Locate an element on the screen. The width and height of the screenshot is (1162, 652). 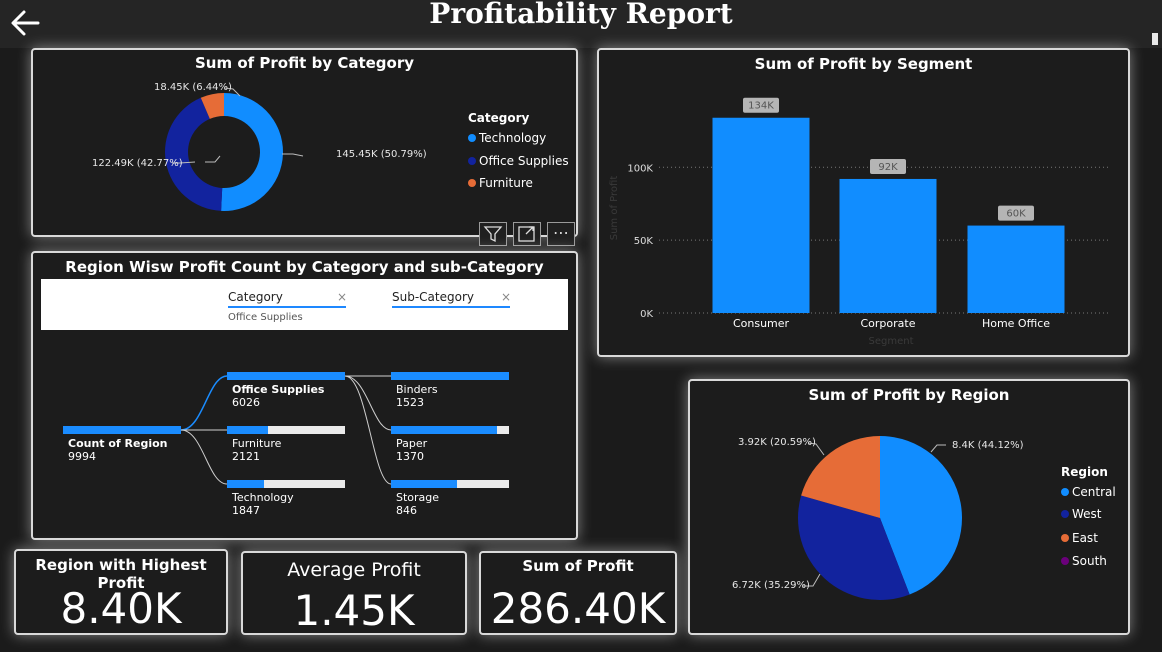
kpi-sum-profit-title: Sum of Profit is located at coordinates (578, 566).